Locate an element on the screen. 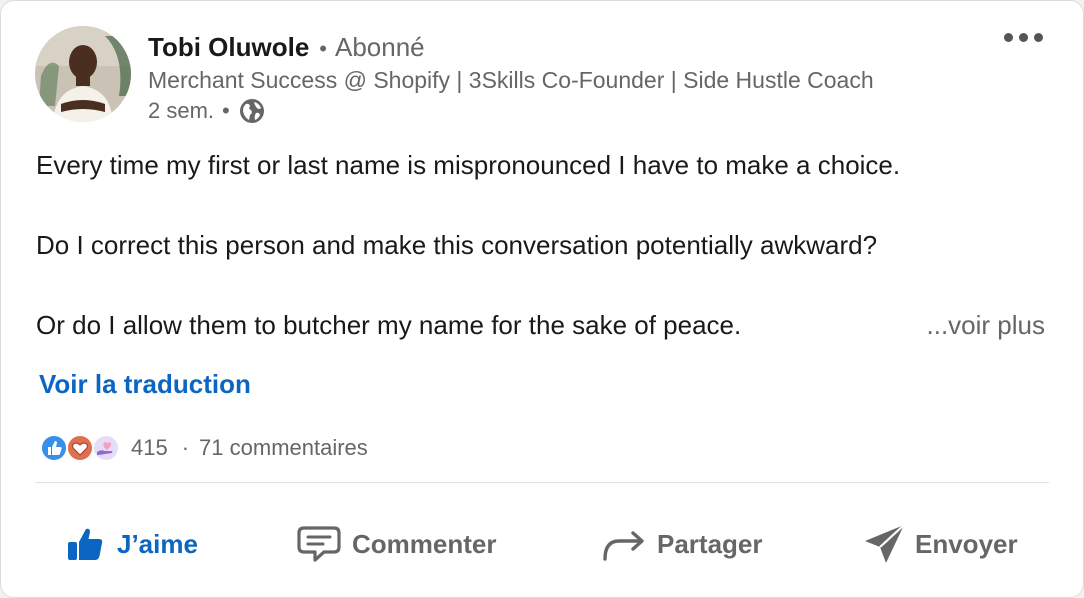  comment-button: Commenter is located at coordinates (396, 544).